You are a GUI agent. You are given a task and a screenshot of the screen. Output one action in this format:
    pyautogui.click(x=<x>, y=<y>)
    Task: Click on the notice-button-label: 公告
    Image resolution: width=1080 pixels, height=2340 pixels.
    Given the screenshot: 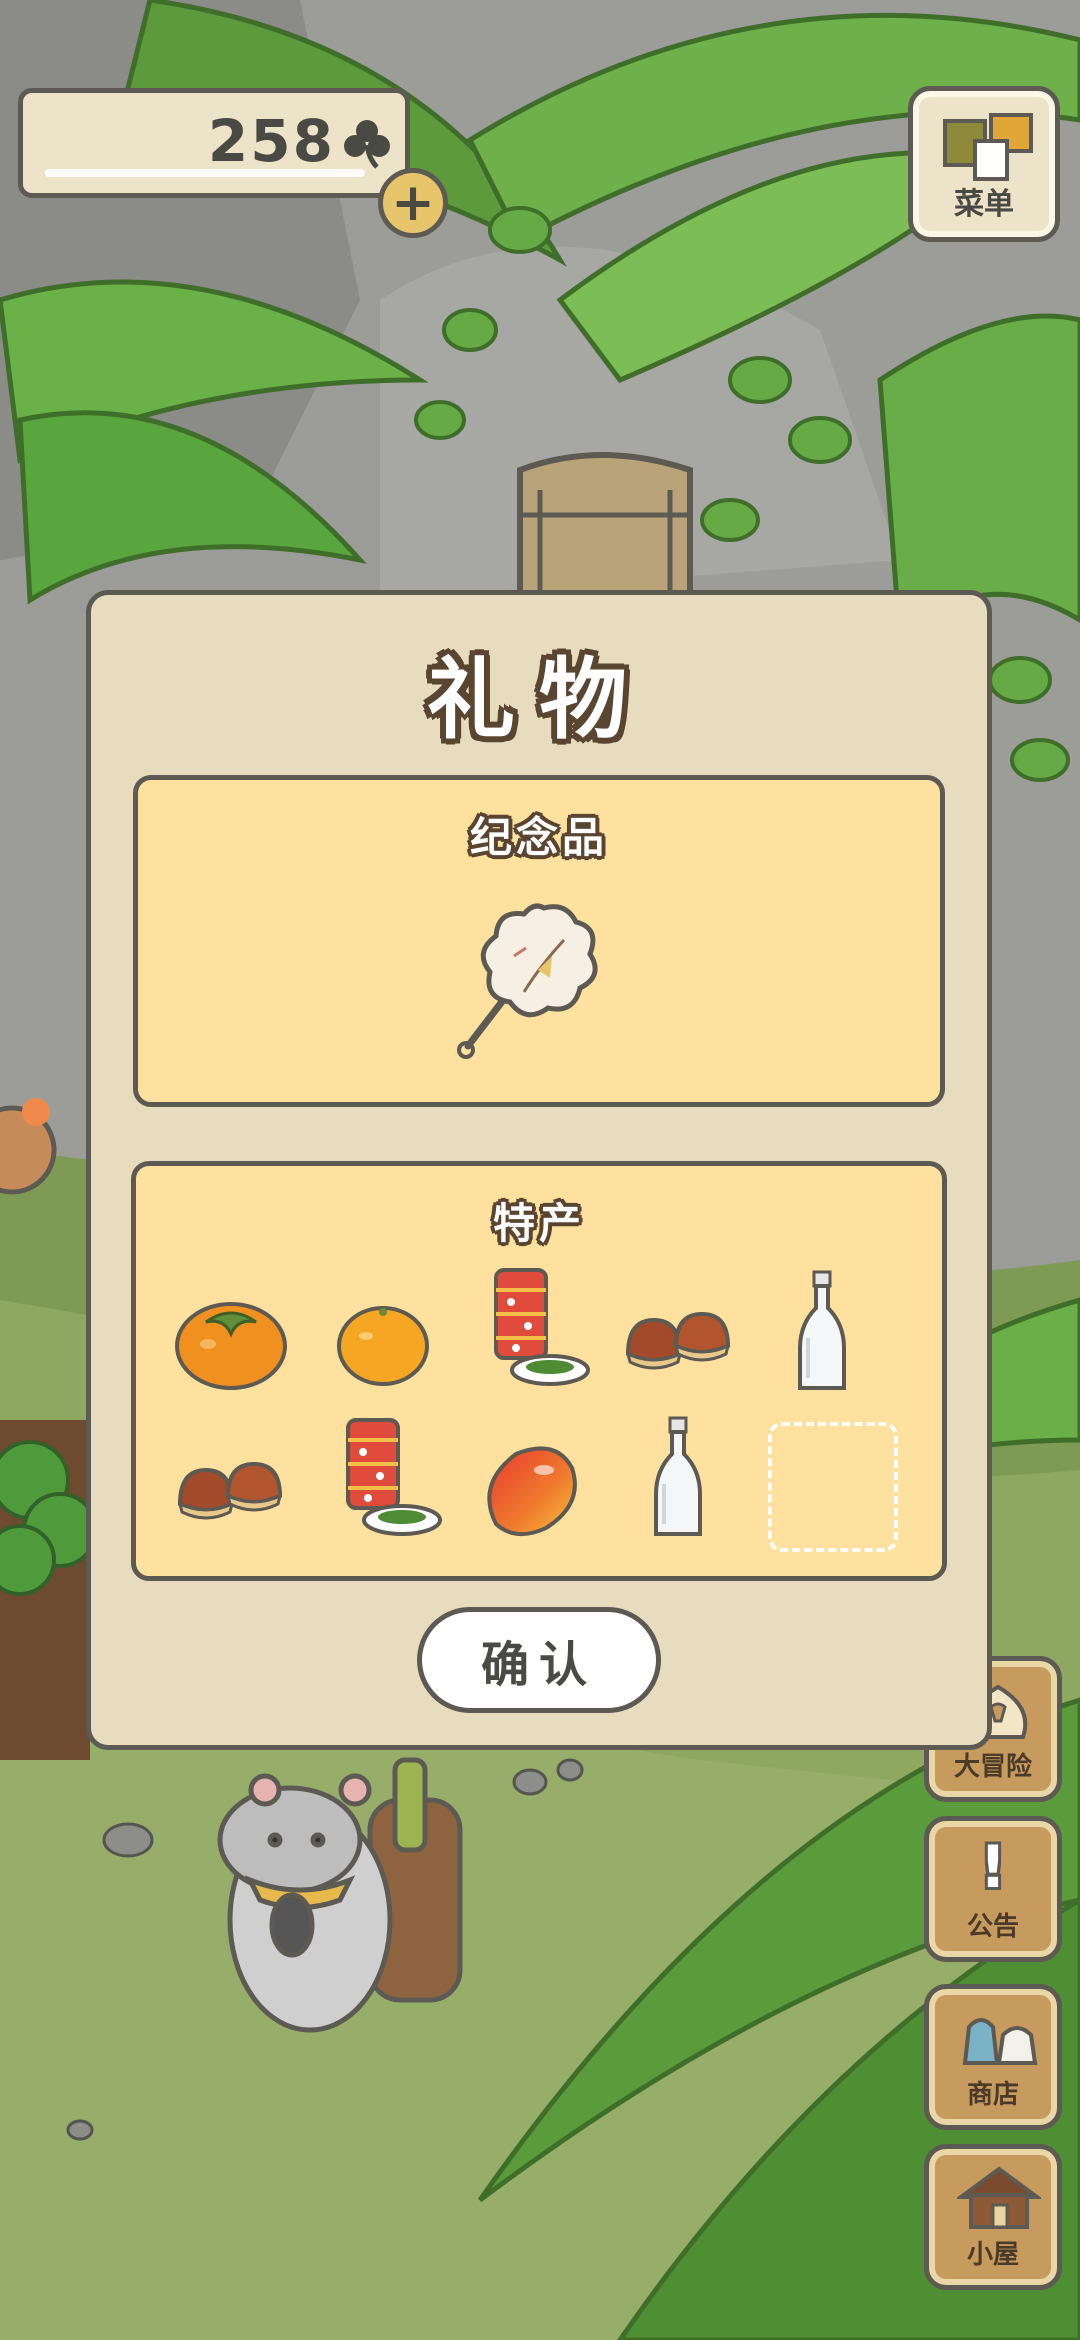 What is the action you would take?
    pyautogui.click(x=992, y=1927)
    